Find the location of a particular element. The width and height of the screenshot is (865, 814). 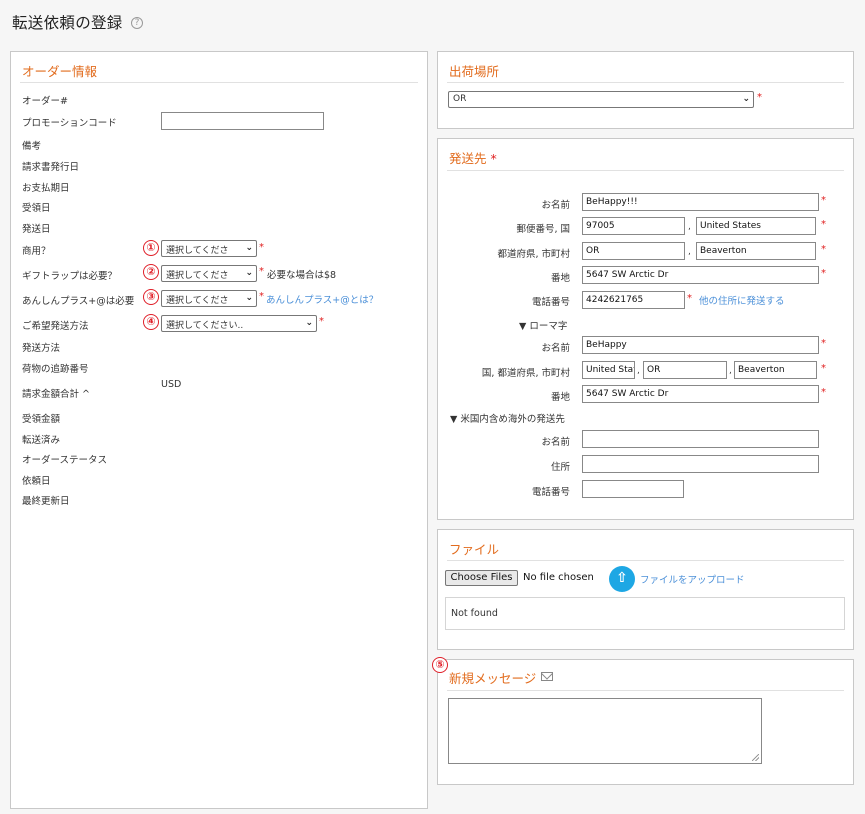

remarks-label: 備考 is located at coordinates (32, 146).